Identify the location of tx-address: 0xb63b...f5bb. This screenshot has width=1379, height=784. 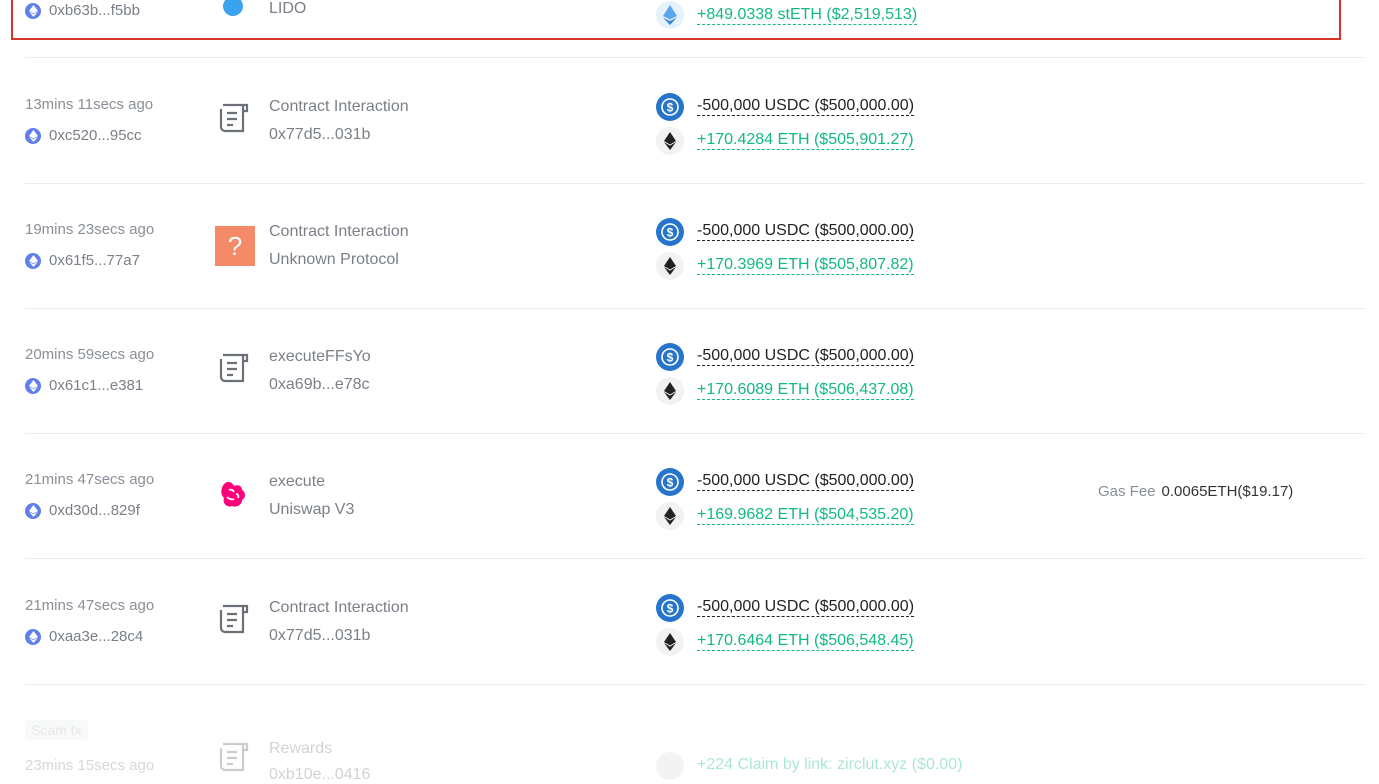
(82, 10).